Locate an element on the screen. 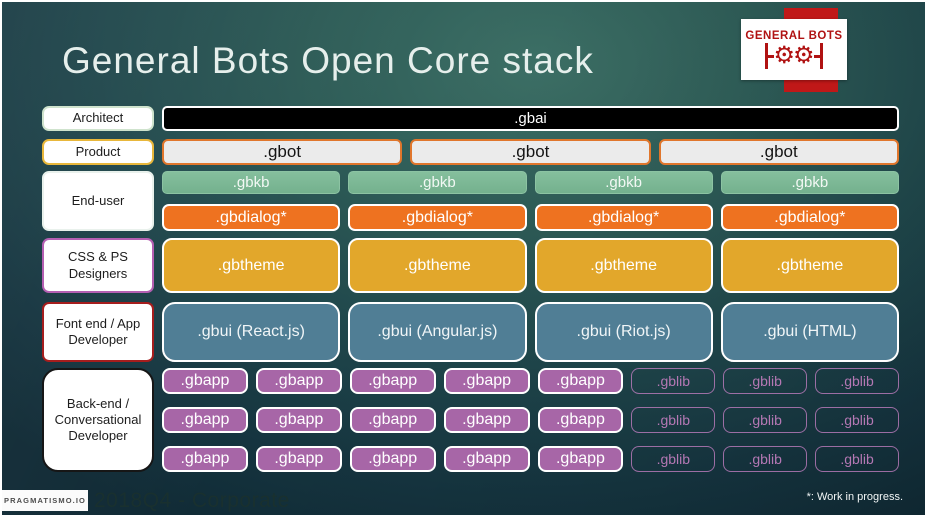 This screenshot has width=927, height=517. pragmatismo-brand-badge: PRAGMATISMO.IO is located at coordinates (45, 500).